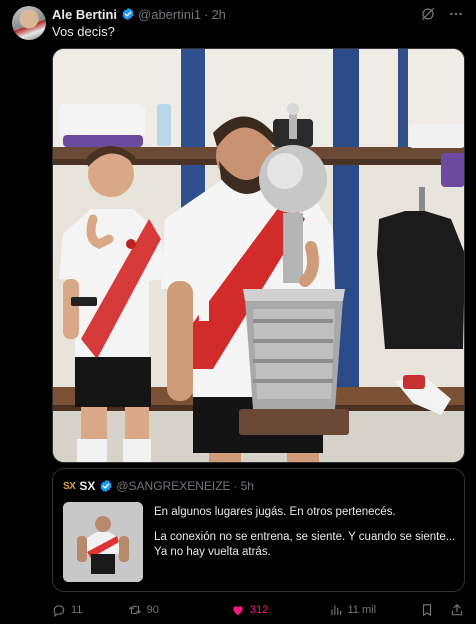 The height and width of the screenshot is (624, 476). I want to click on retweet-button: 90, so click(179, 610).